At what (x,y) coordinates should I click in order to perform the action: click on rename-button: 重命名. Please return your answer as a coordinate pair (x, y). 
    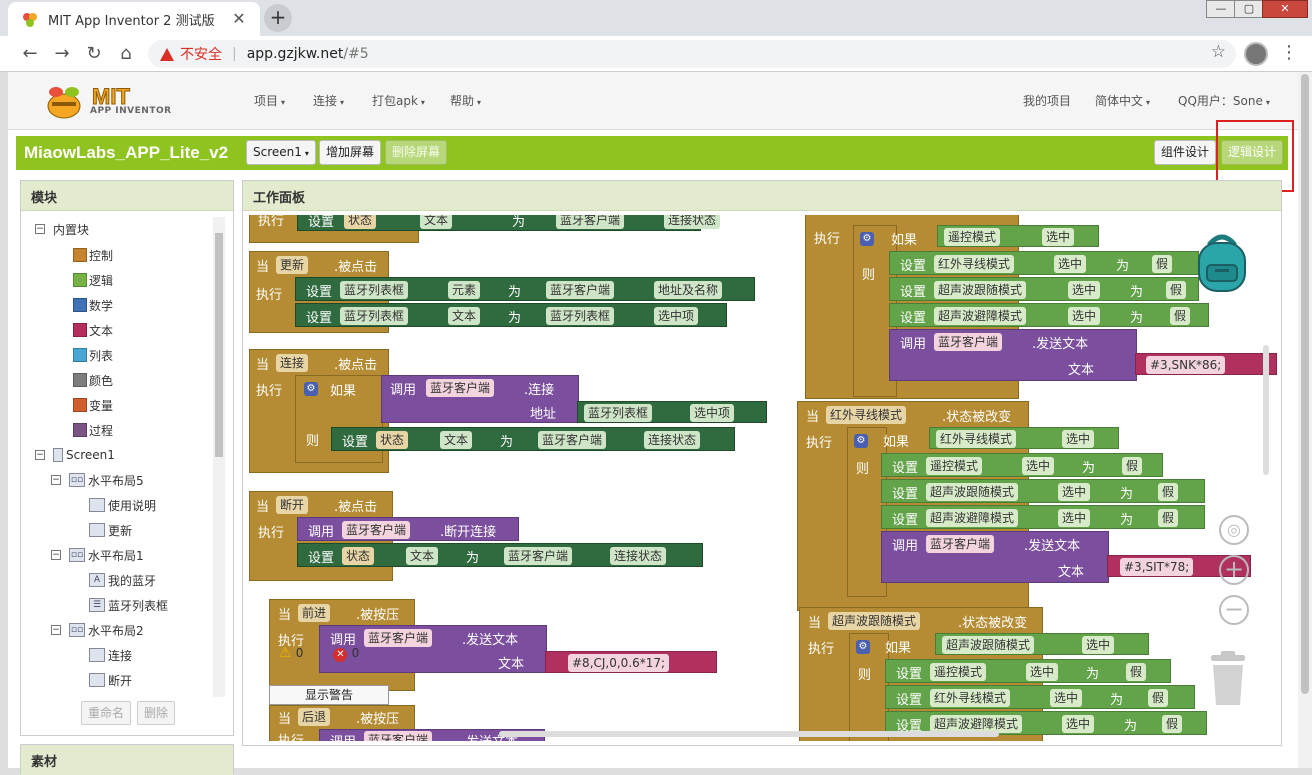
    Looking at the image, I should click on (106, 713).